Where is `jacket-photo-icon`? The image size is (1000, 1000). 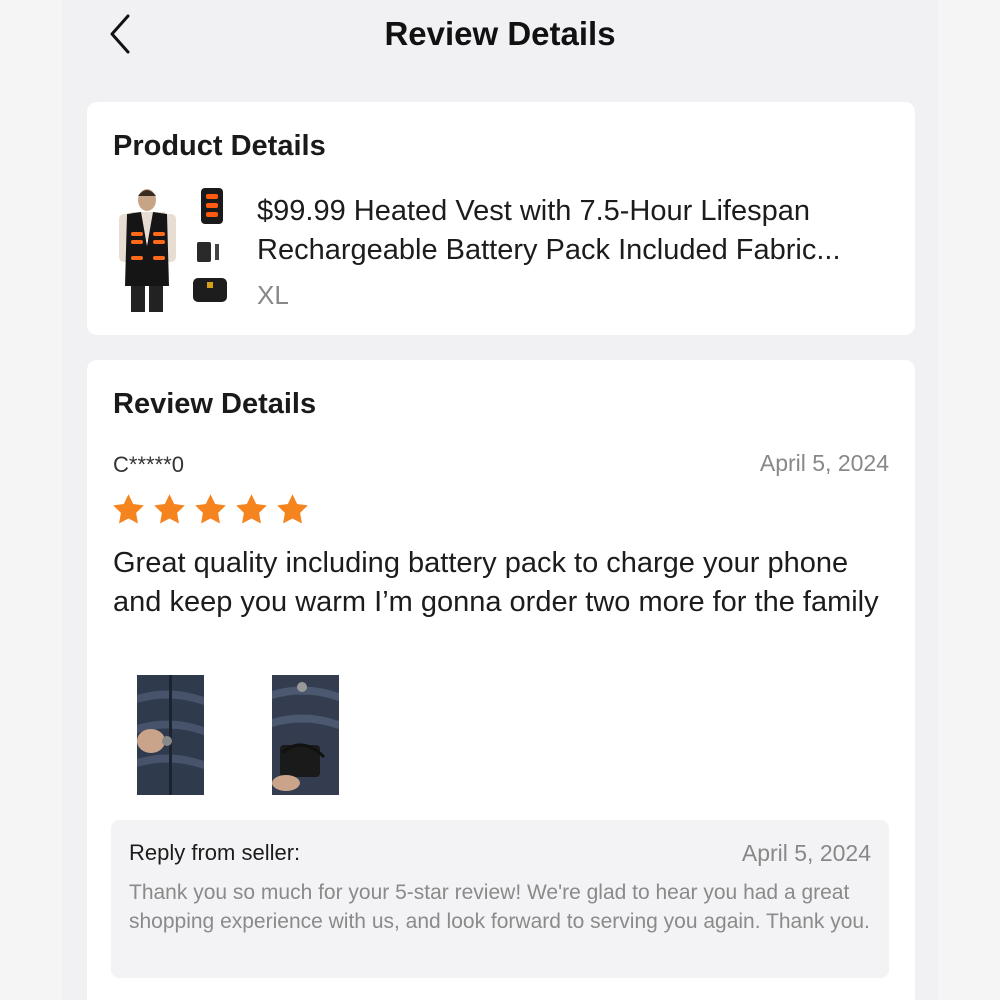 jacket-photo-icon is located at coordinates (170, 735).